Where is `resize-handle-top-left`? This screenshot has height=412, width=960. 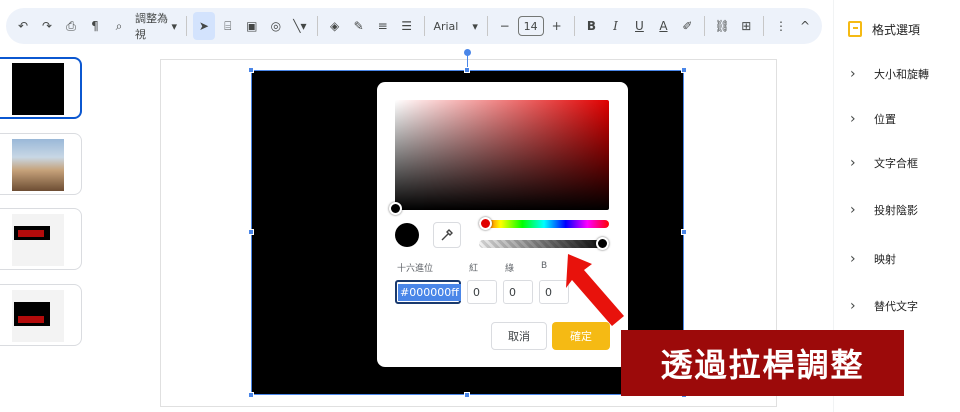
resize-handle-top-left is located at coordinates (251, 70).